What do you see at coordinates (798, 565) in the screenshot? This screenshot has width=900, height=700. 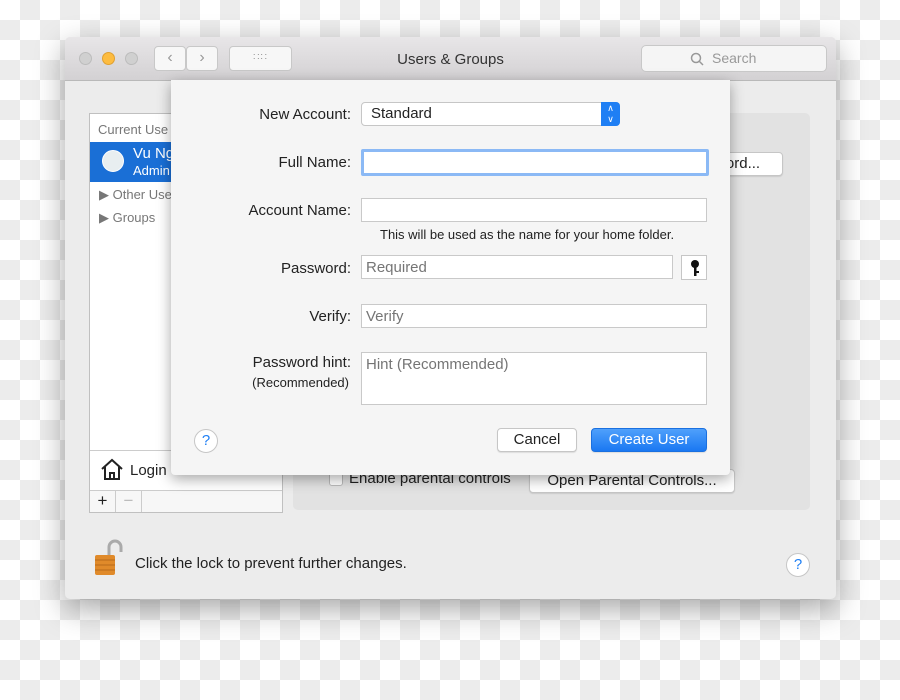 I see `help-button: ?` at bounding box center [798, 565].